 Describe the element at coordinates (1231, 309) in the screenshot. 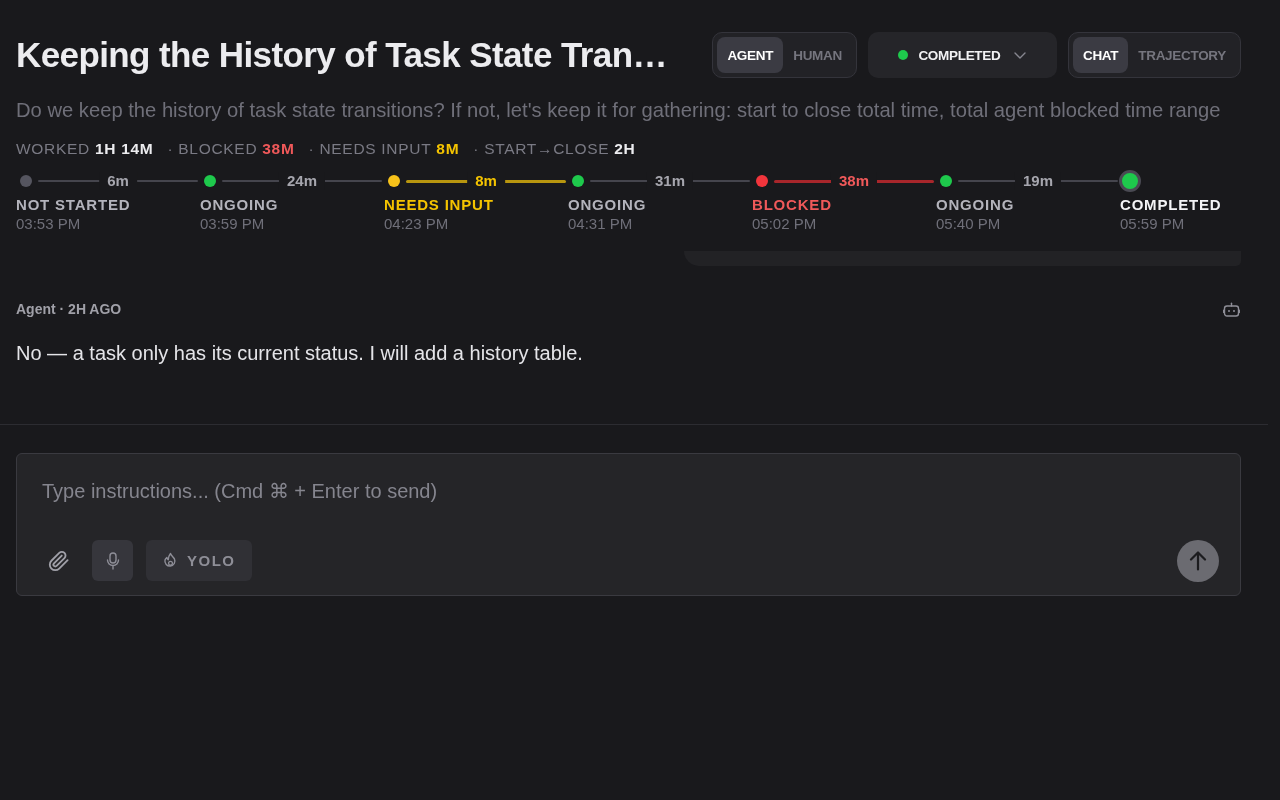

I see `robot-icon` at that location.